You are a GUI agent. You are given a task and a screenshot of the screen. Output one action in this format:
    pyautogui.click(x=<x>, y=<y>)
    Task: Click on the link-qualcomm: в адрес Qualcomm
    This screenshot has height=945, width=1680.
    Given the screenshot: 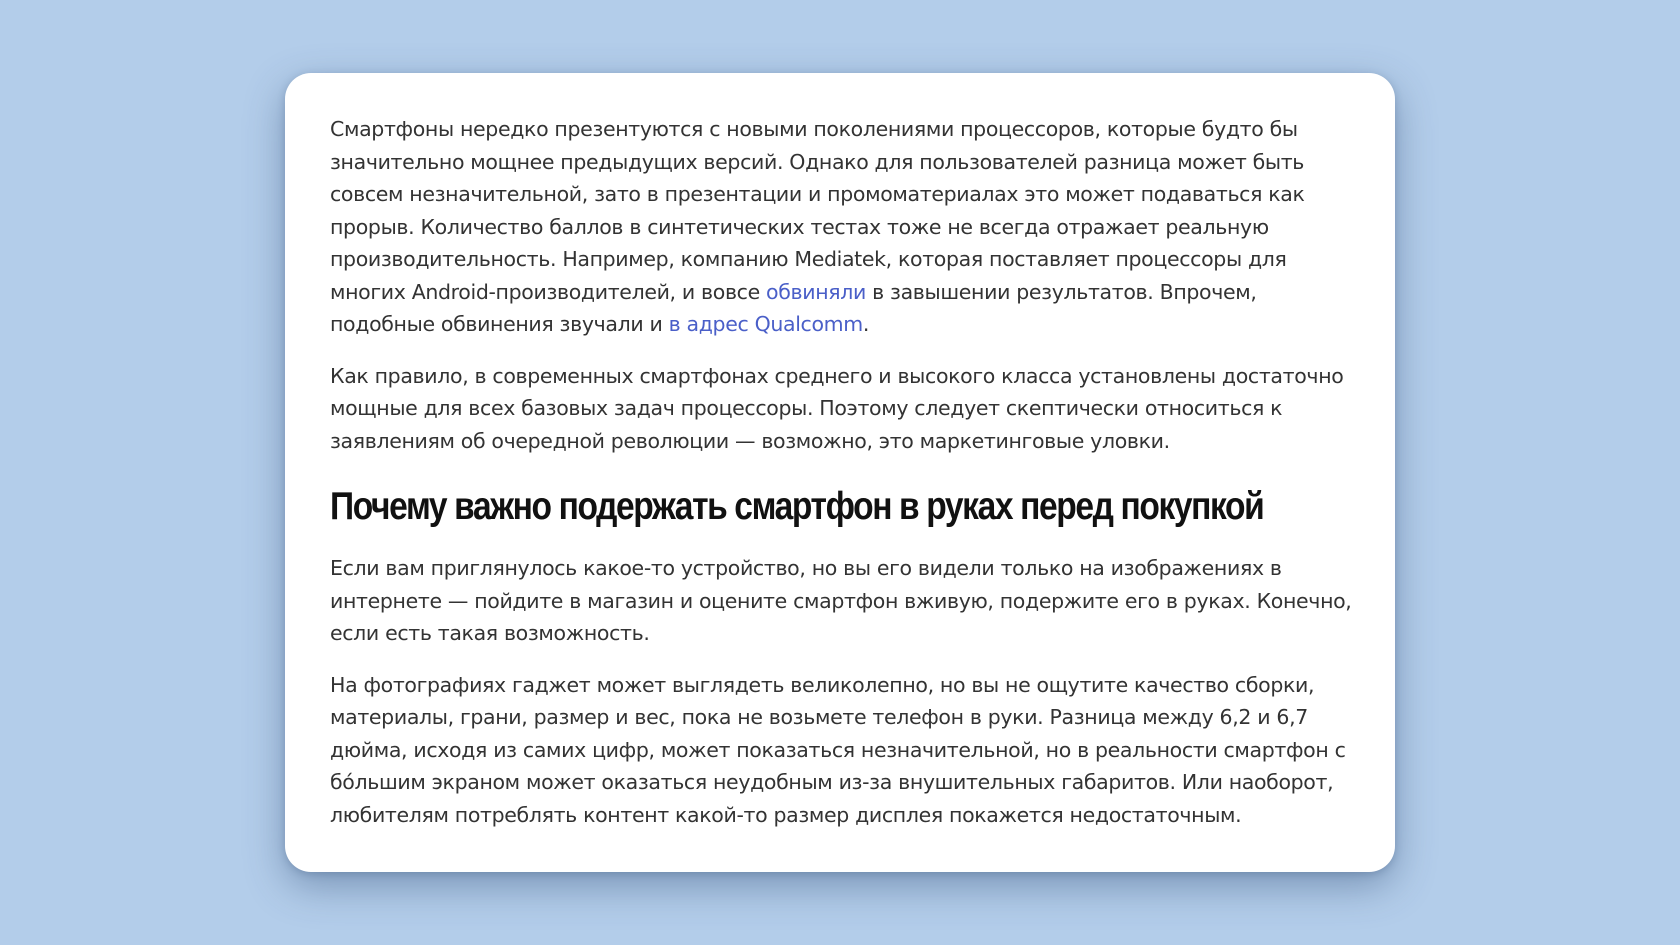 What is the action you would take?
    pyautogui.click(x=766, y=324)
    